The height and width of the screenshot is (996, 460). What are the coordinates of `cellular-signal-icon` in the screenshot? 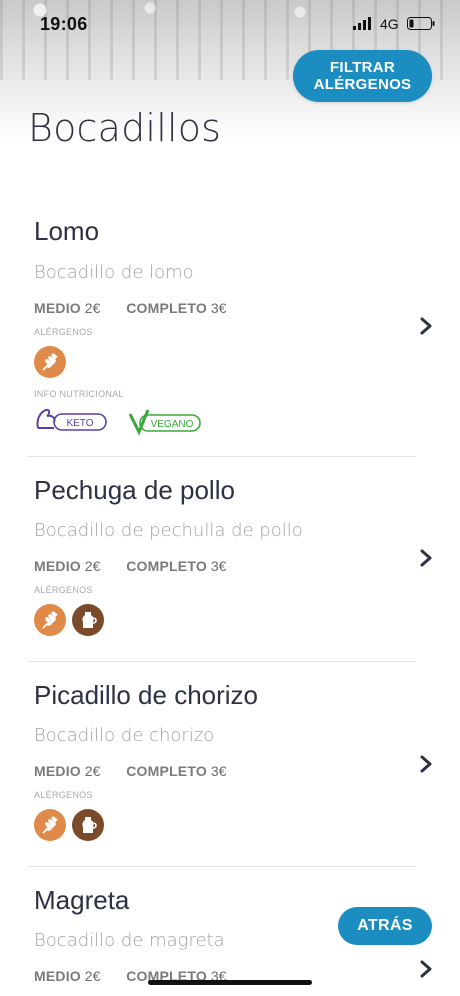 It's located at (362, 23).